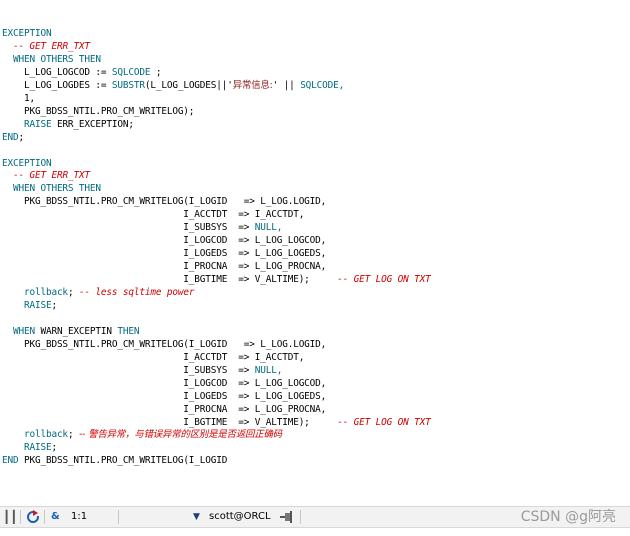 Image resolution: width=630 pixels, height=536 pixels. I want to click on code-line: rollback; -- 警告异常，与错误异常的区别是是否返回正确码, so click(142, 434).